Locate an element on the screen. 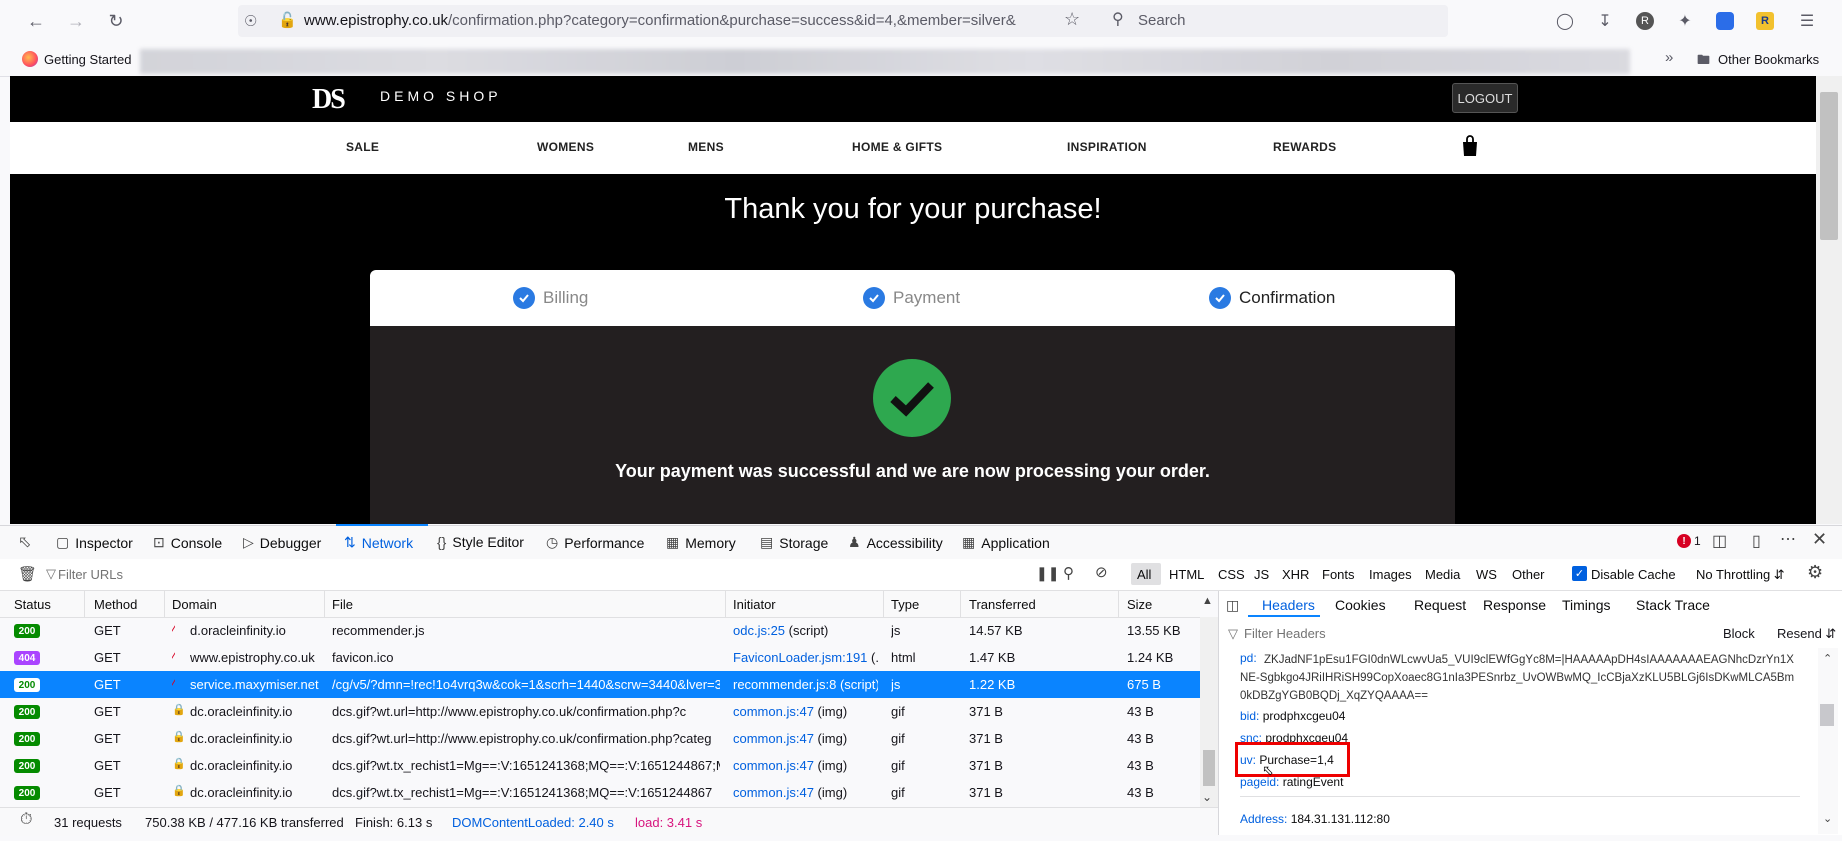 This screenshot has width=1842, height=841. resend-button: Resend ⇵ is located at coordinates (1806, 634).